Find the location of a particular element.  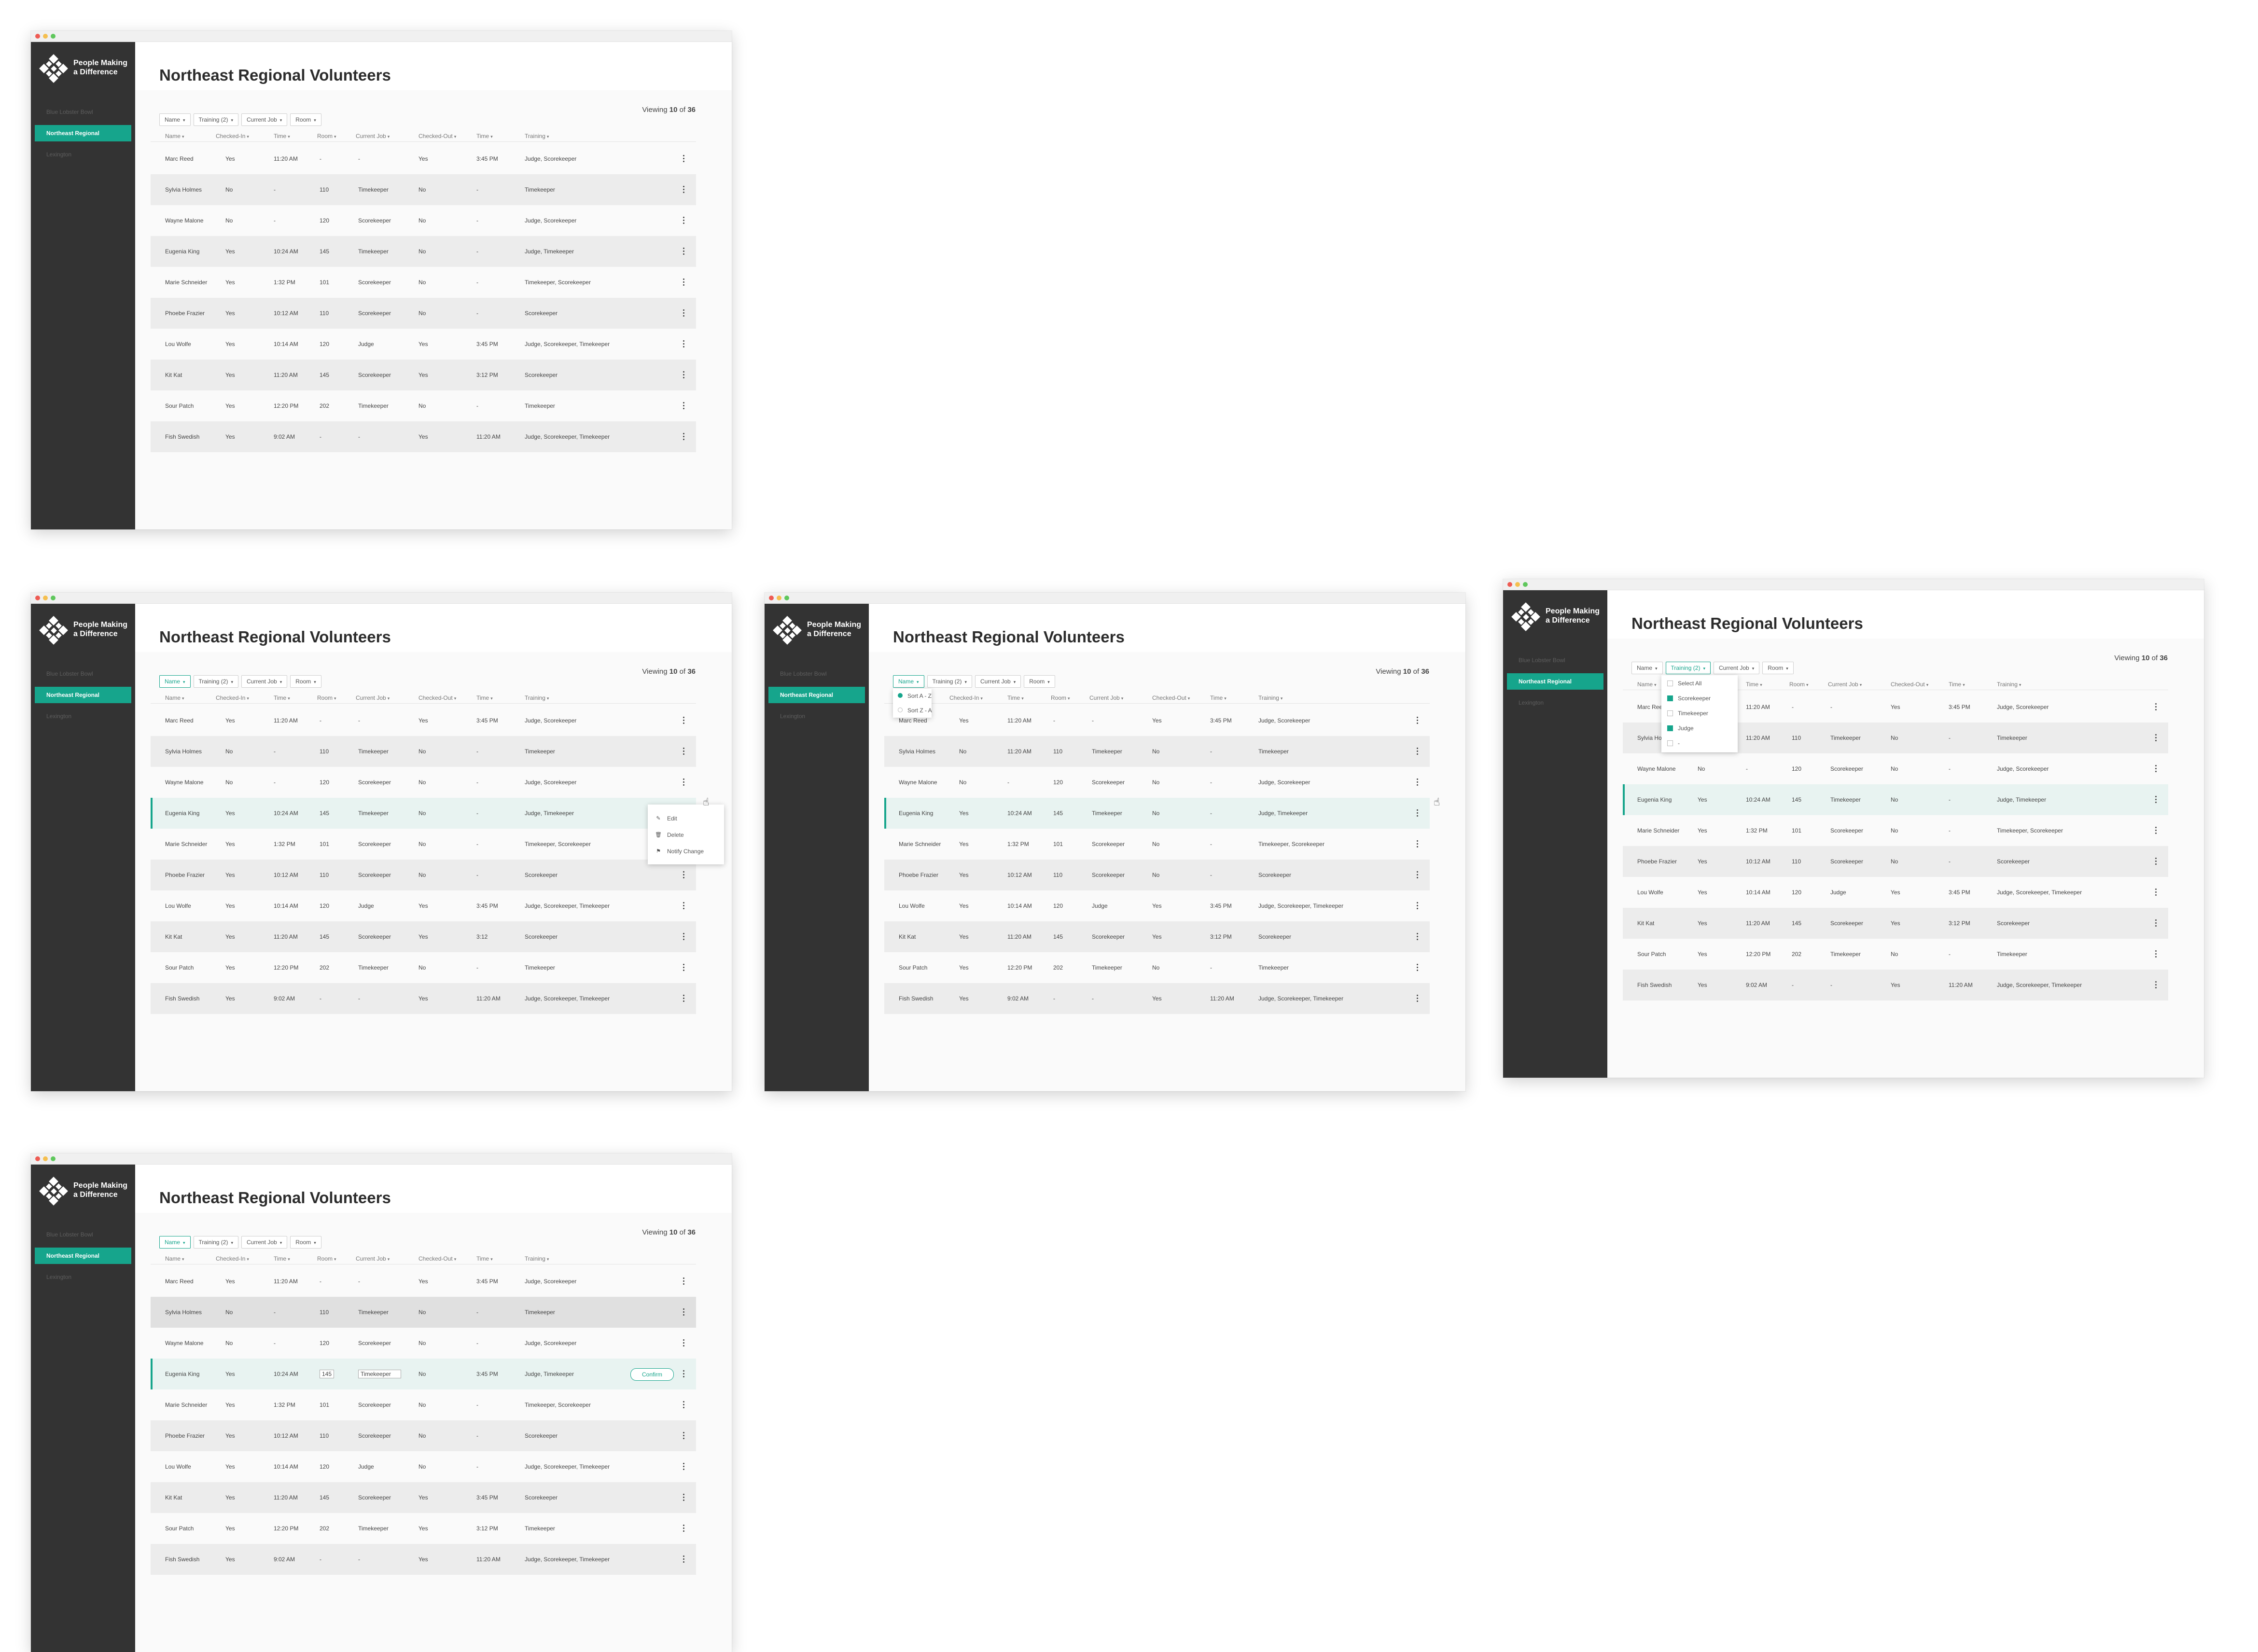

table-cell: Timekeeper is located at coordinates (379, 1374).